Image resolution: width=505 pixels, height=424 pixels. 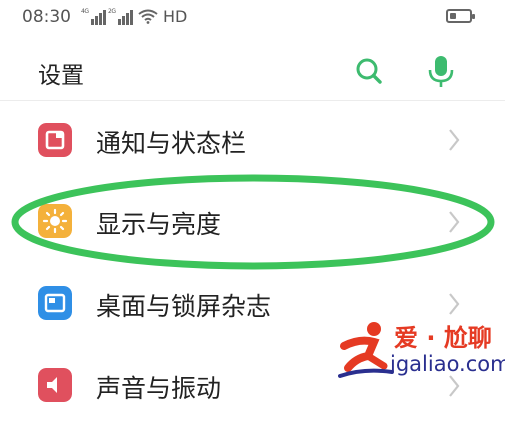 I want to click on status-time: 08:30, so click(x=46, y=17).